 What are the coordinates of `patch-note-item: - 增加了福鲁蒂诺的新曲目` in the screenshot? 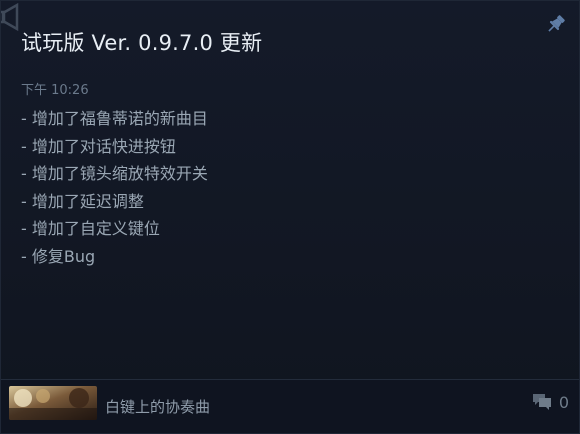 It's located at (114, 118).